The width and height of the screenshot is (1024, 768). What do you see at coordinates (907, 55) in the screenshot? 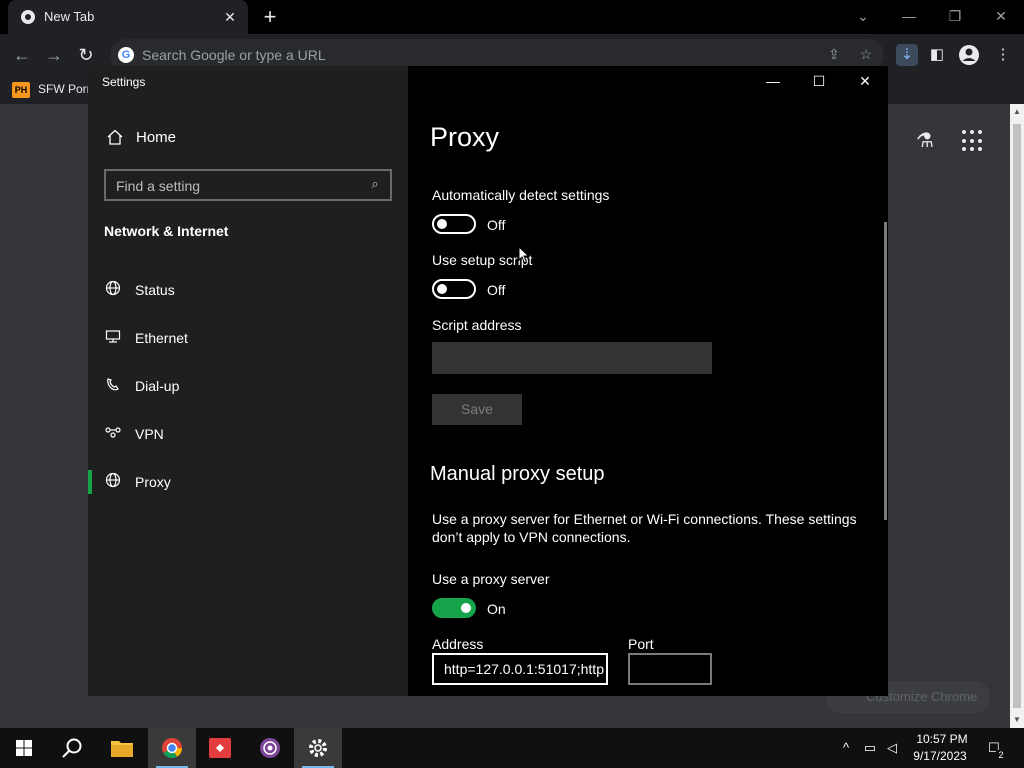
I see `extension-download-icon: ⇣` at bounding box center [907, 55].